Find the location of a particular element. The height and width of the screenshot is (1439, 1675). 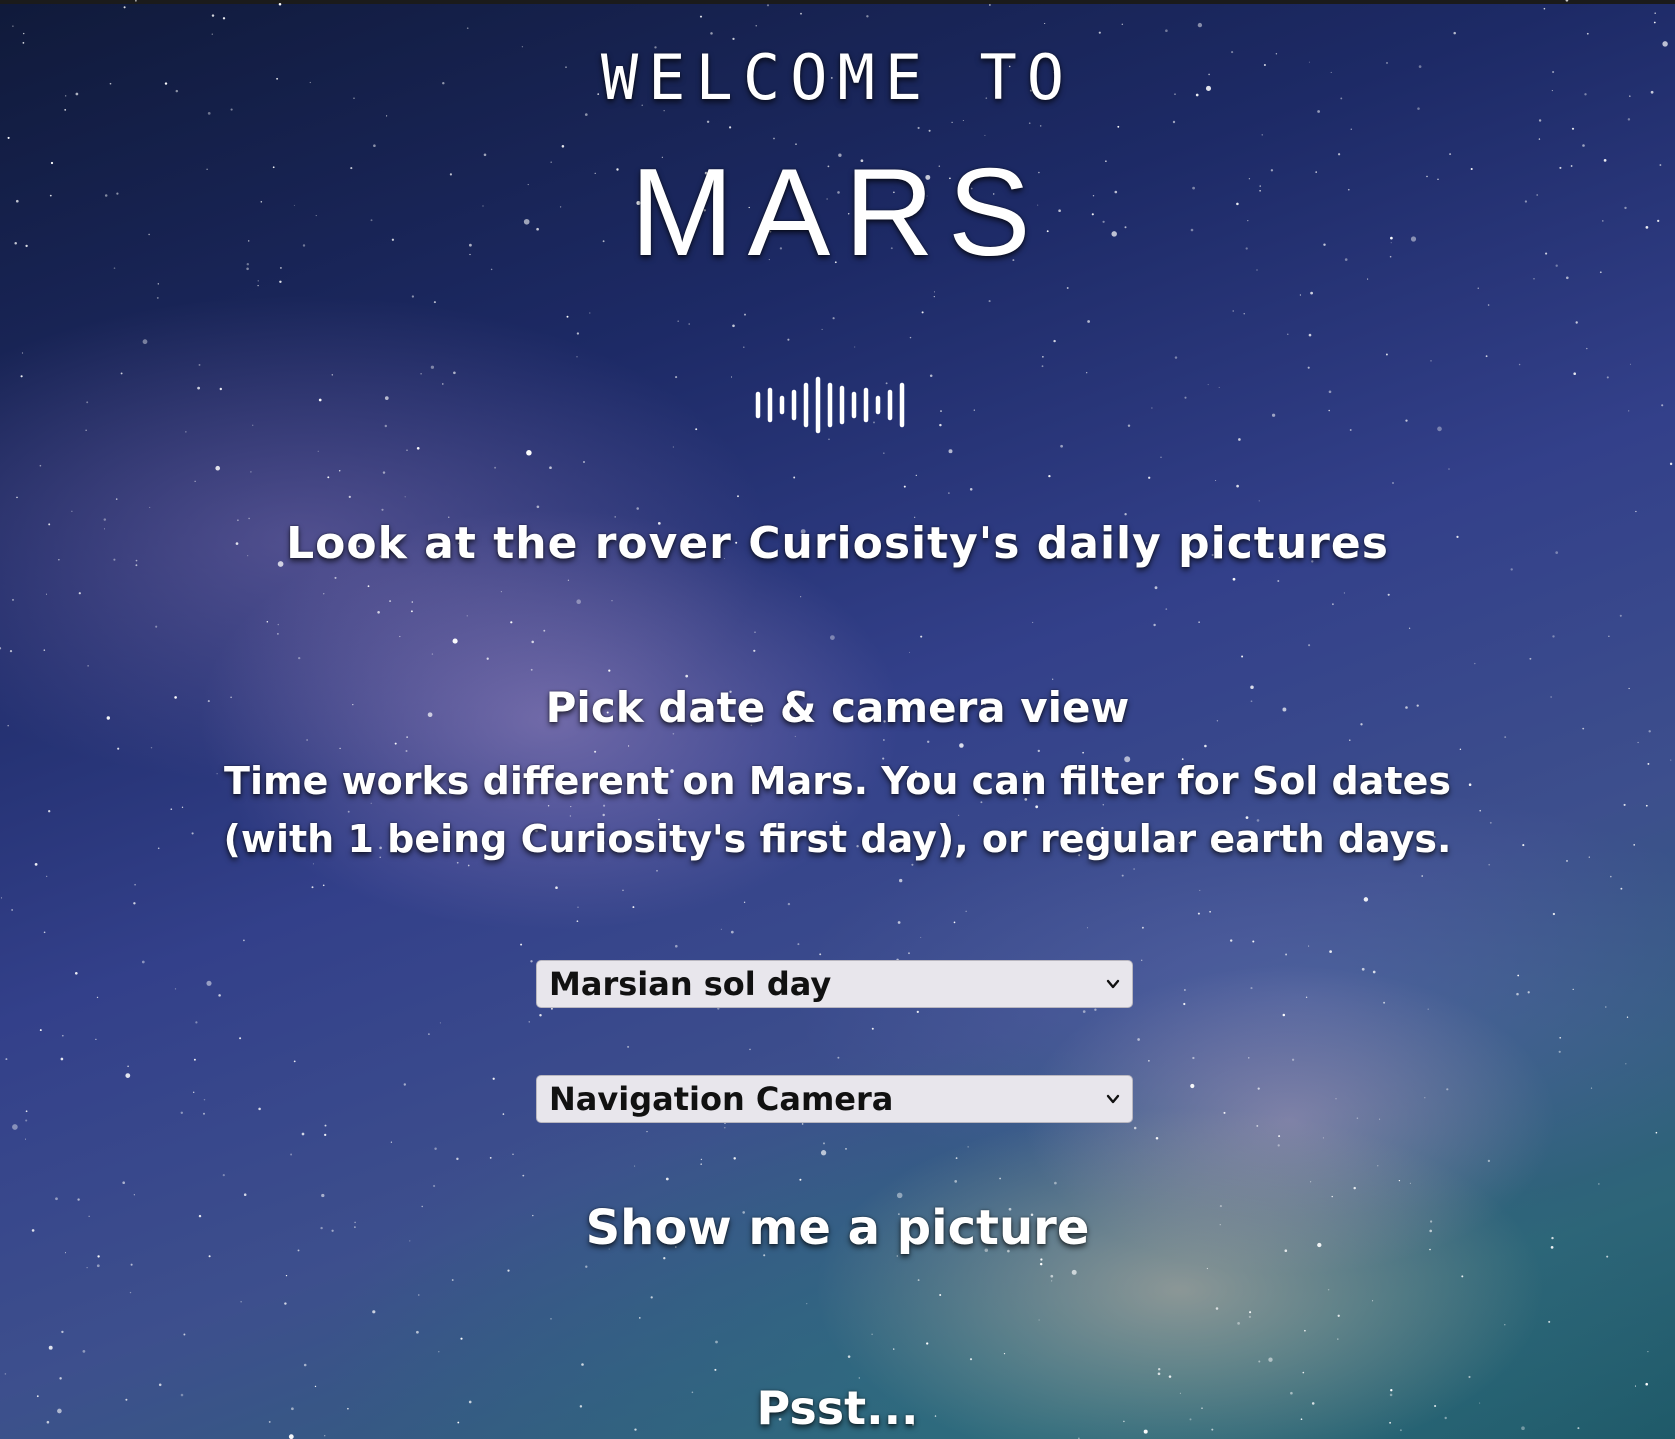

filter-title: Pick date & camera view is located at coordinates (837, 707).